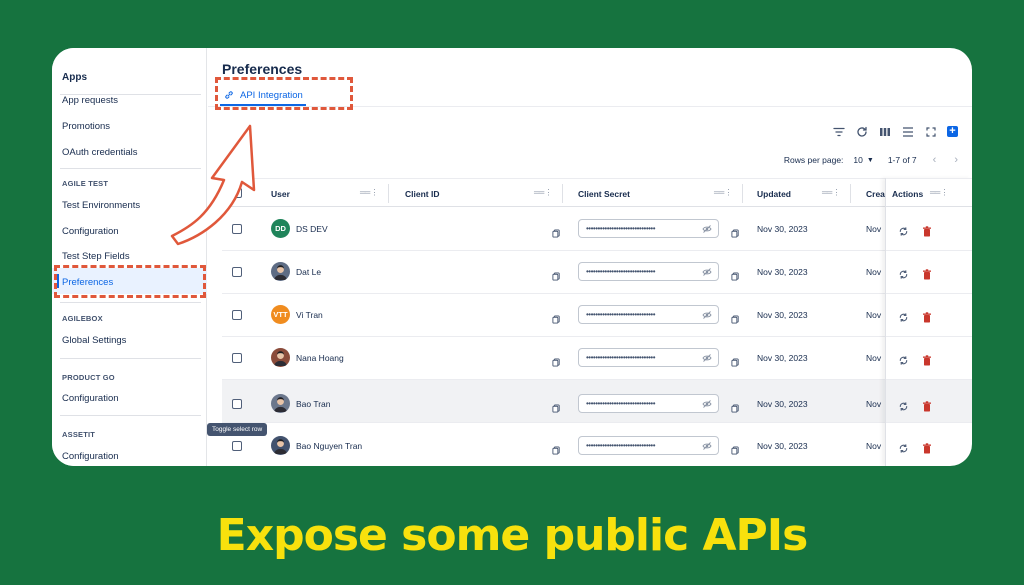 The height and width of the screenshot is (585, 1024). I want to click on user-name: Bao Nguyen Tran, so click(329, 446).